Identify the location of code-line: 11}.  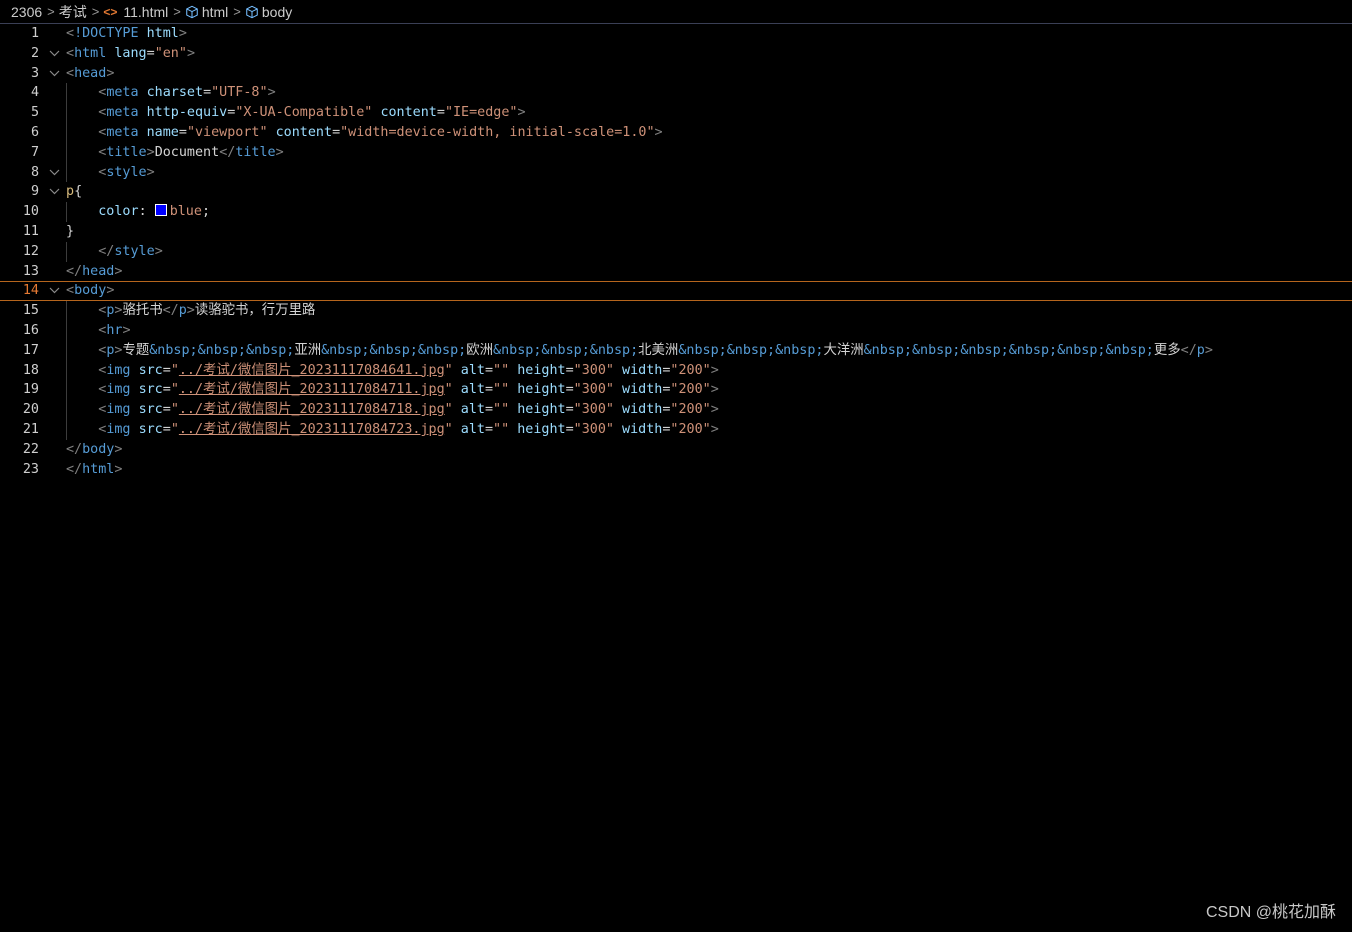
(676, 232).